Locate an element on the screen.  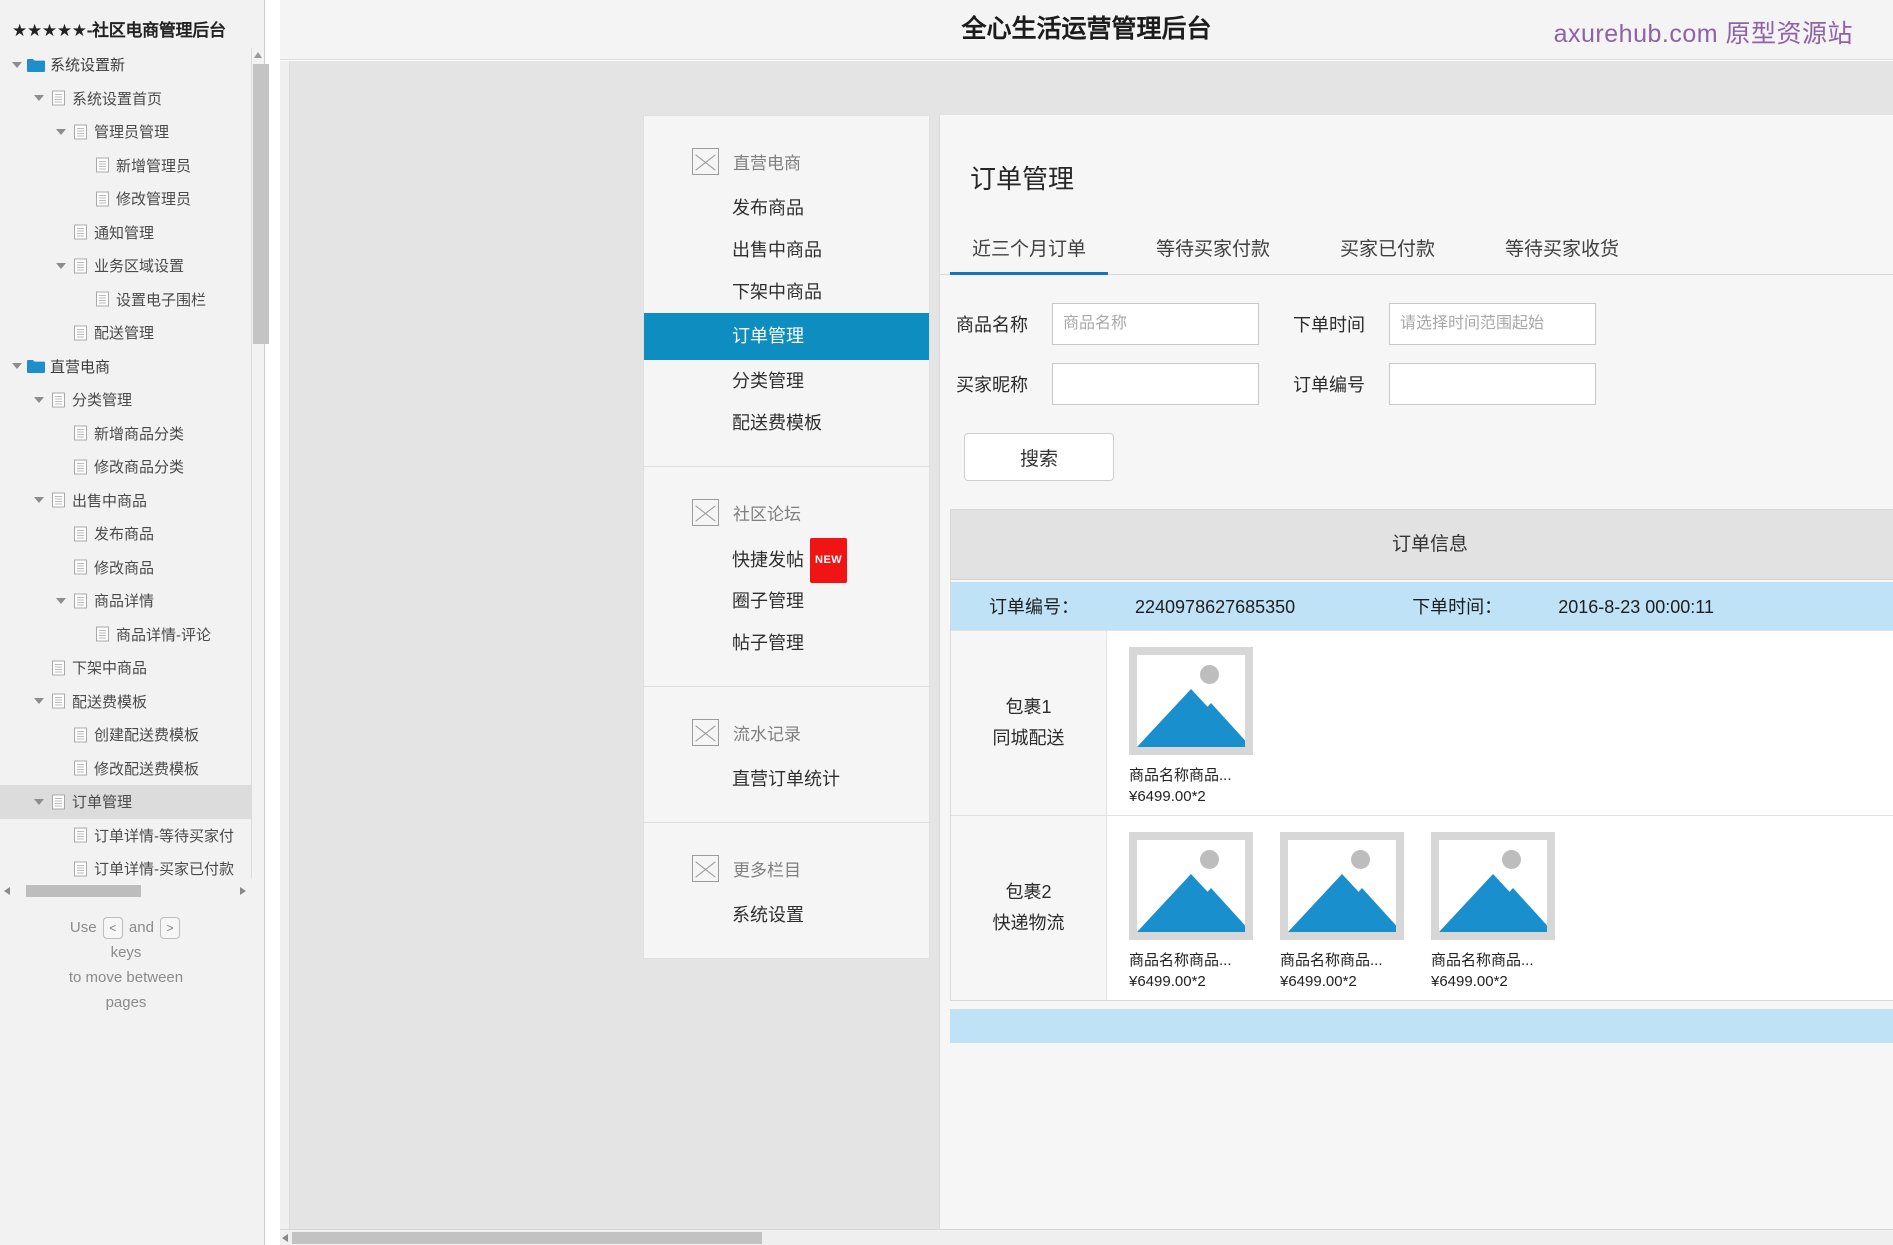
key-next-page: > is located at coordinates (170, 928).